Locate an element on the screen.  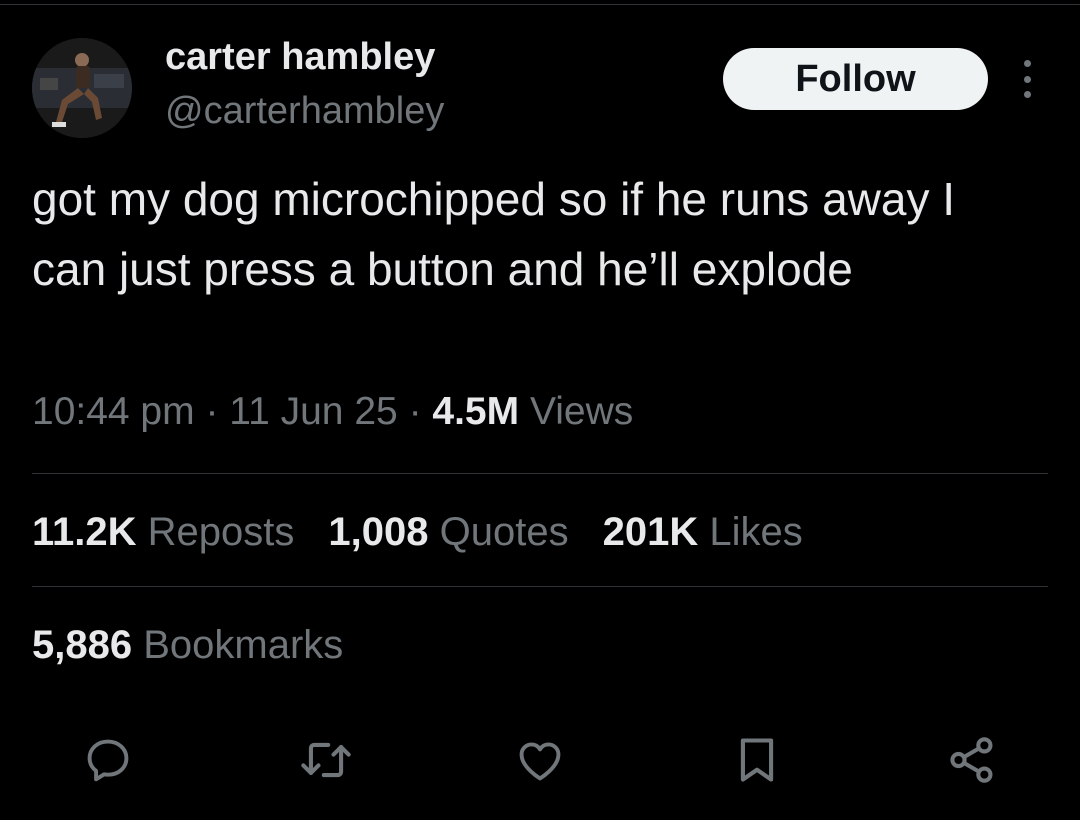
engagement-stats: 11.2K Reposts 1,008 Quotes 201K Likes is located at coordinates (417, 532).